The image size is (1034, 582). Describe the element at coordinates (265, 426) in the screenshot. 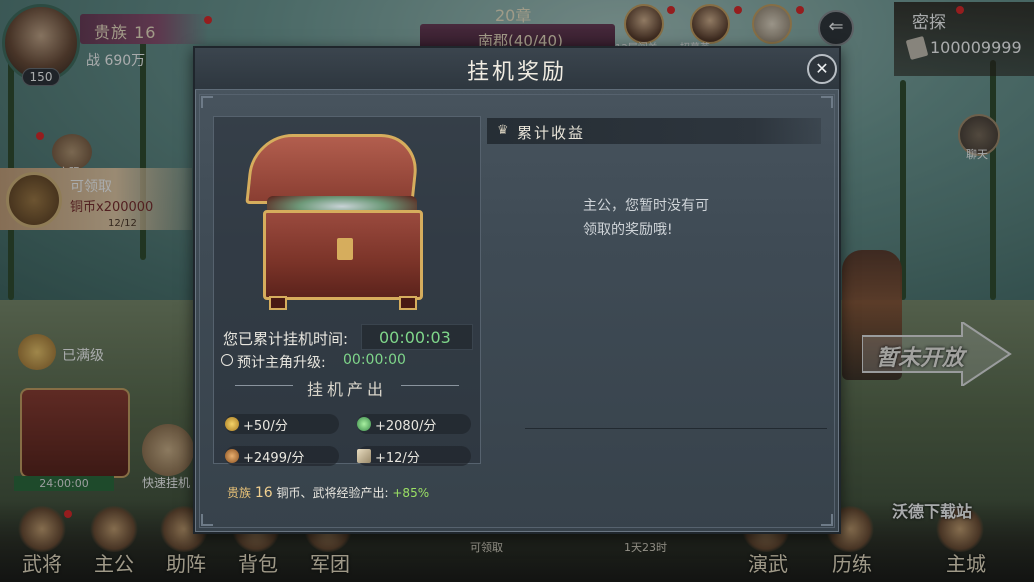

I see `output-value: +50/分` at that location.